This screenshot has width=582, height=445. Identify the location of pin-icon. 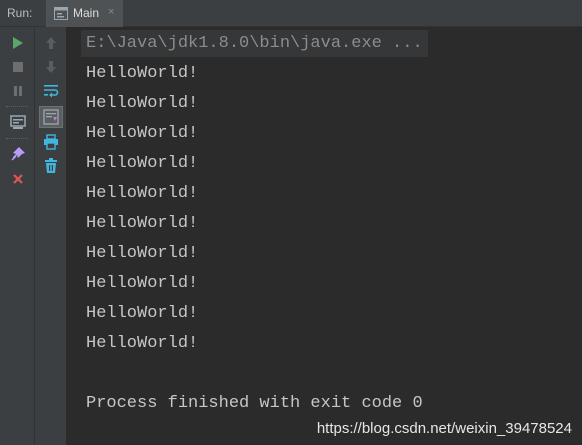
(18, 154).